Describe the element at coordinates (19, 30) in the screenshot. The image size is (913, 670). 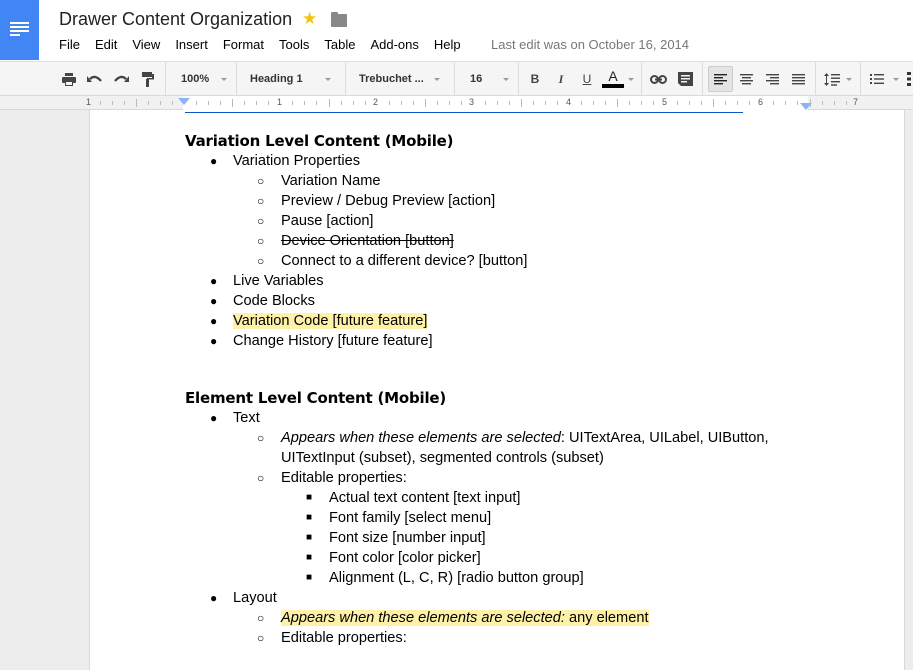
I see `docs-logo` at that location.